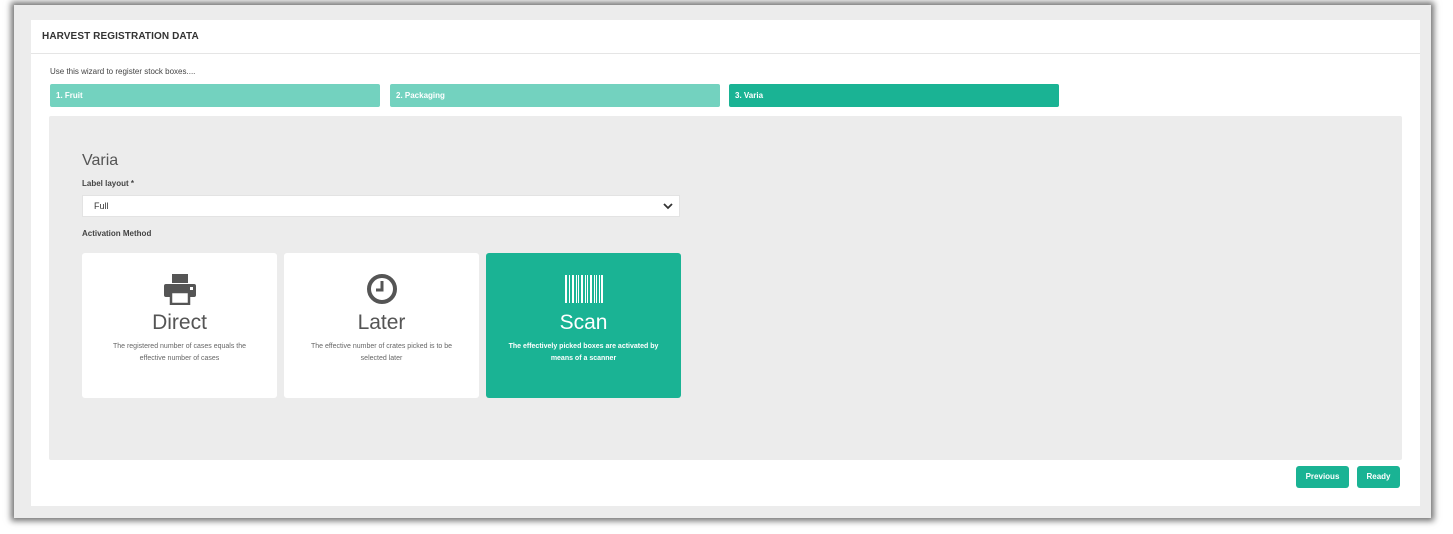 The height and width of the screenshot is (534, 1453). Describe the element at coordinates (101, 206) in the screenshot. I see `label-layout-value: Full` at that location.